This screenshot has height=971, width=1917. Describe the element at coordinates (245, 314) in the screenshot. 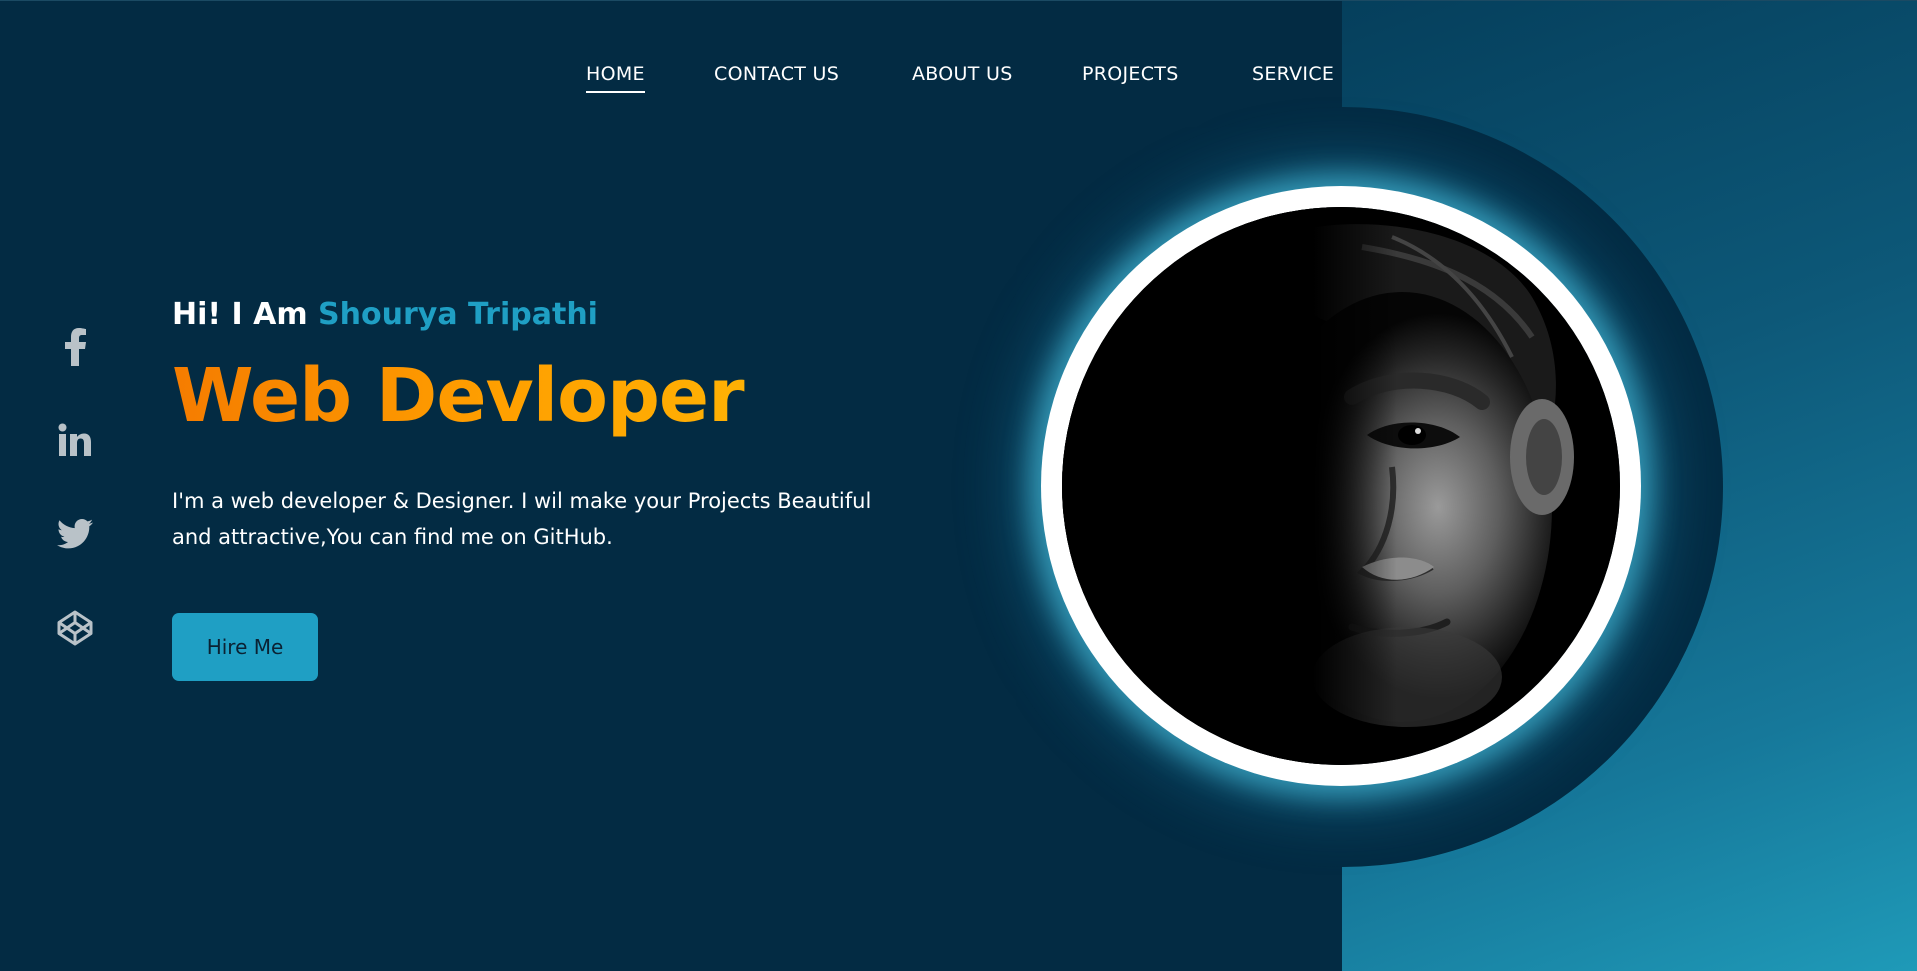

I see `greeting-prefix: Hi! I Am` at that location.